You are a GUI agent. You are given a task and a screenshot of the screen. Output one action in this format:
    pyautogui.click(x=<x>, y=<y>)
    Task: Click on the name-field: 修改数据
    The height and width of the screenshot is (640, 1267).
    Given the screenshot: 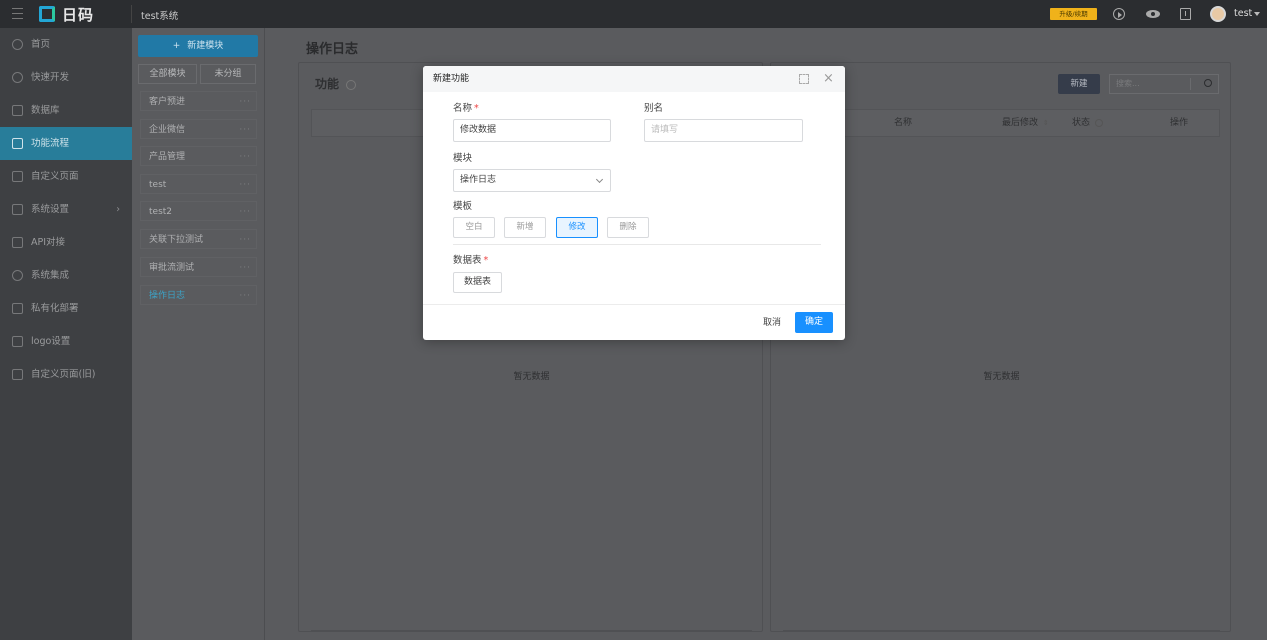 What is the action you would take?
    pyautogui.click(x=532, y=130)
    